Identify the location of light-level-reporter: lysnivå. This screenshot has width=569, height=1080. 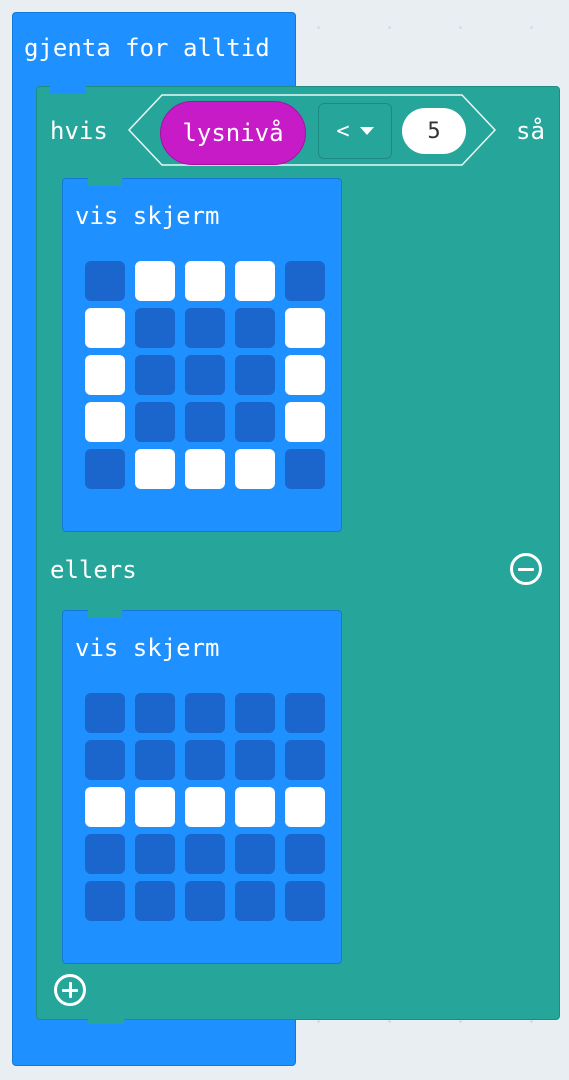
(233, 133).